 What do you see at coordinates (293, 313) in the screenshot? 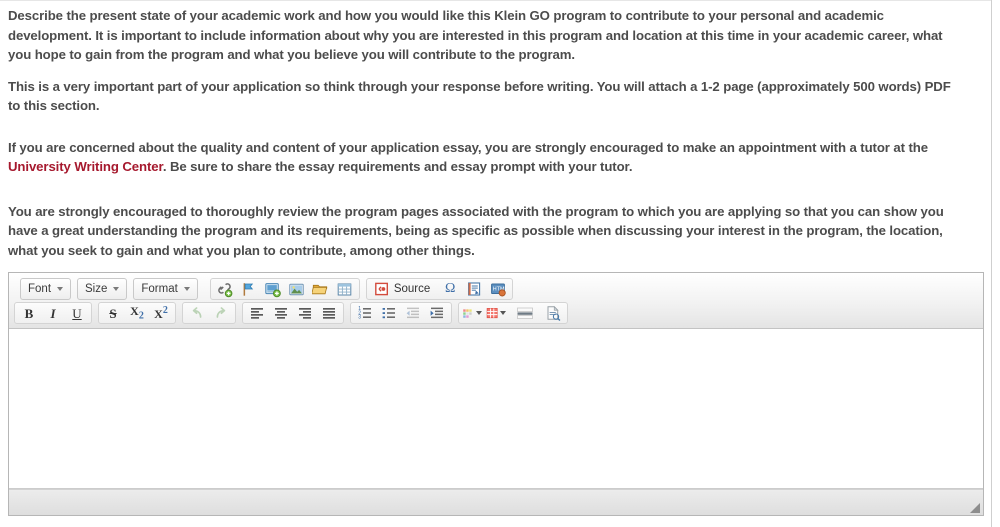
I see `alignment-group` at bounding box center [293, 313].